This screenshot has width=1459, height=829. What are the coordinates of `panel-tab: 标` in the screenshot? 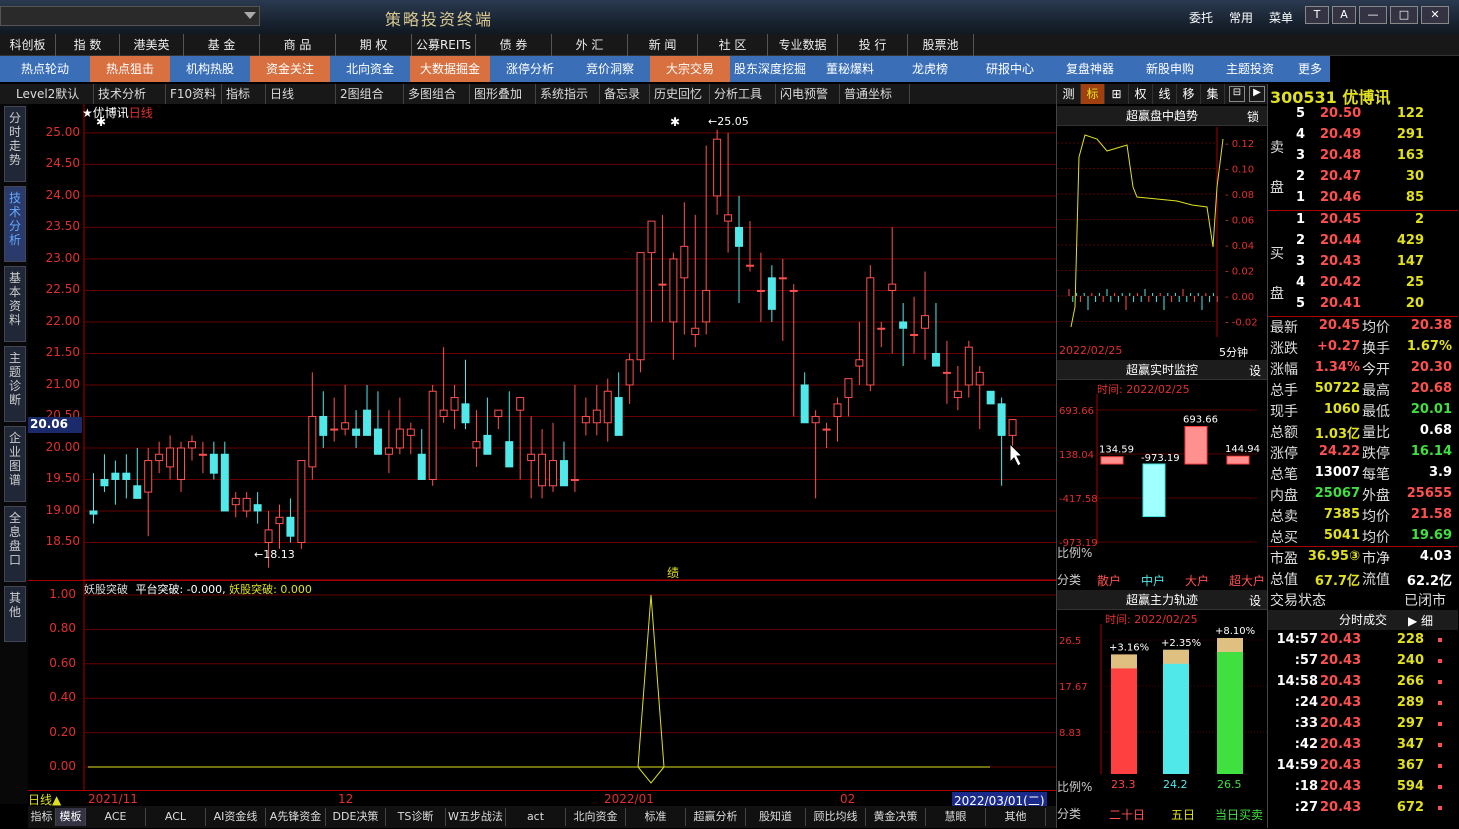 It's located at (1093, 94).